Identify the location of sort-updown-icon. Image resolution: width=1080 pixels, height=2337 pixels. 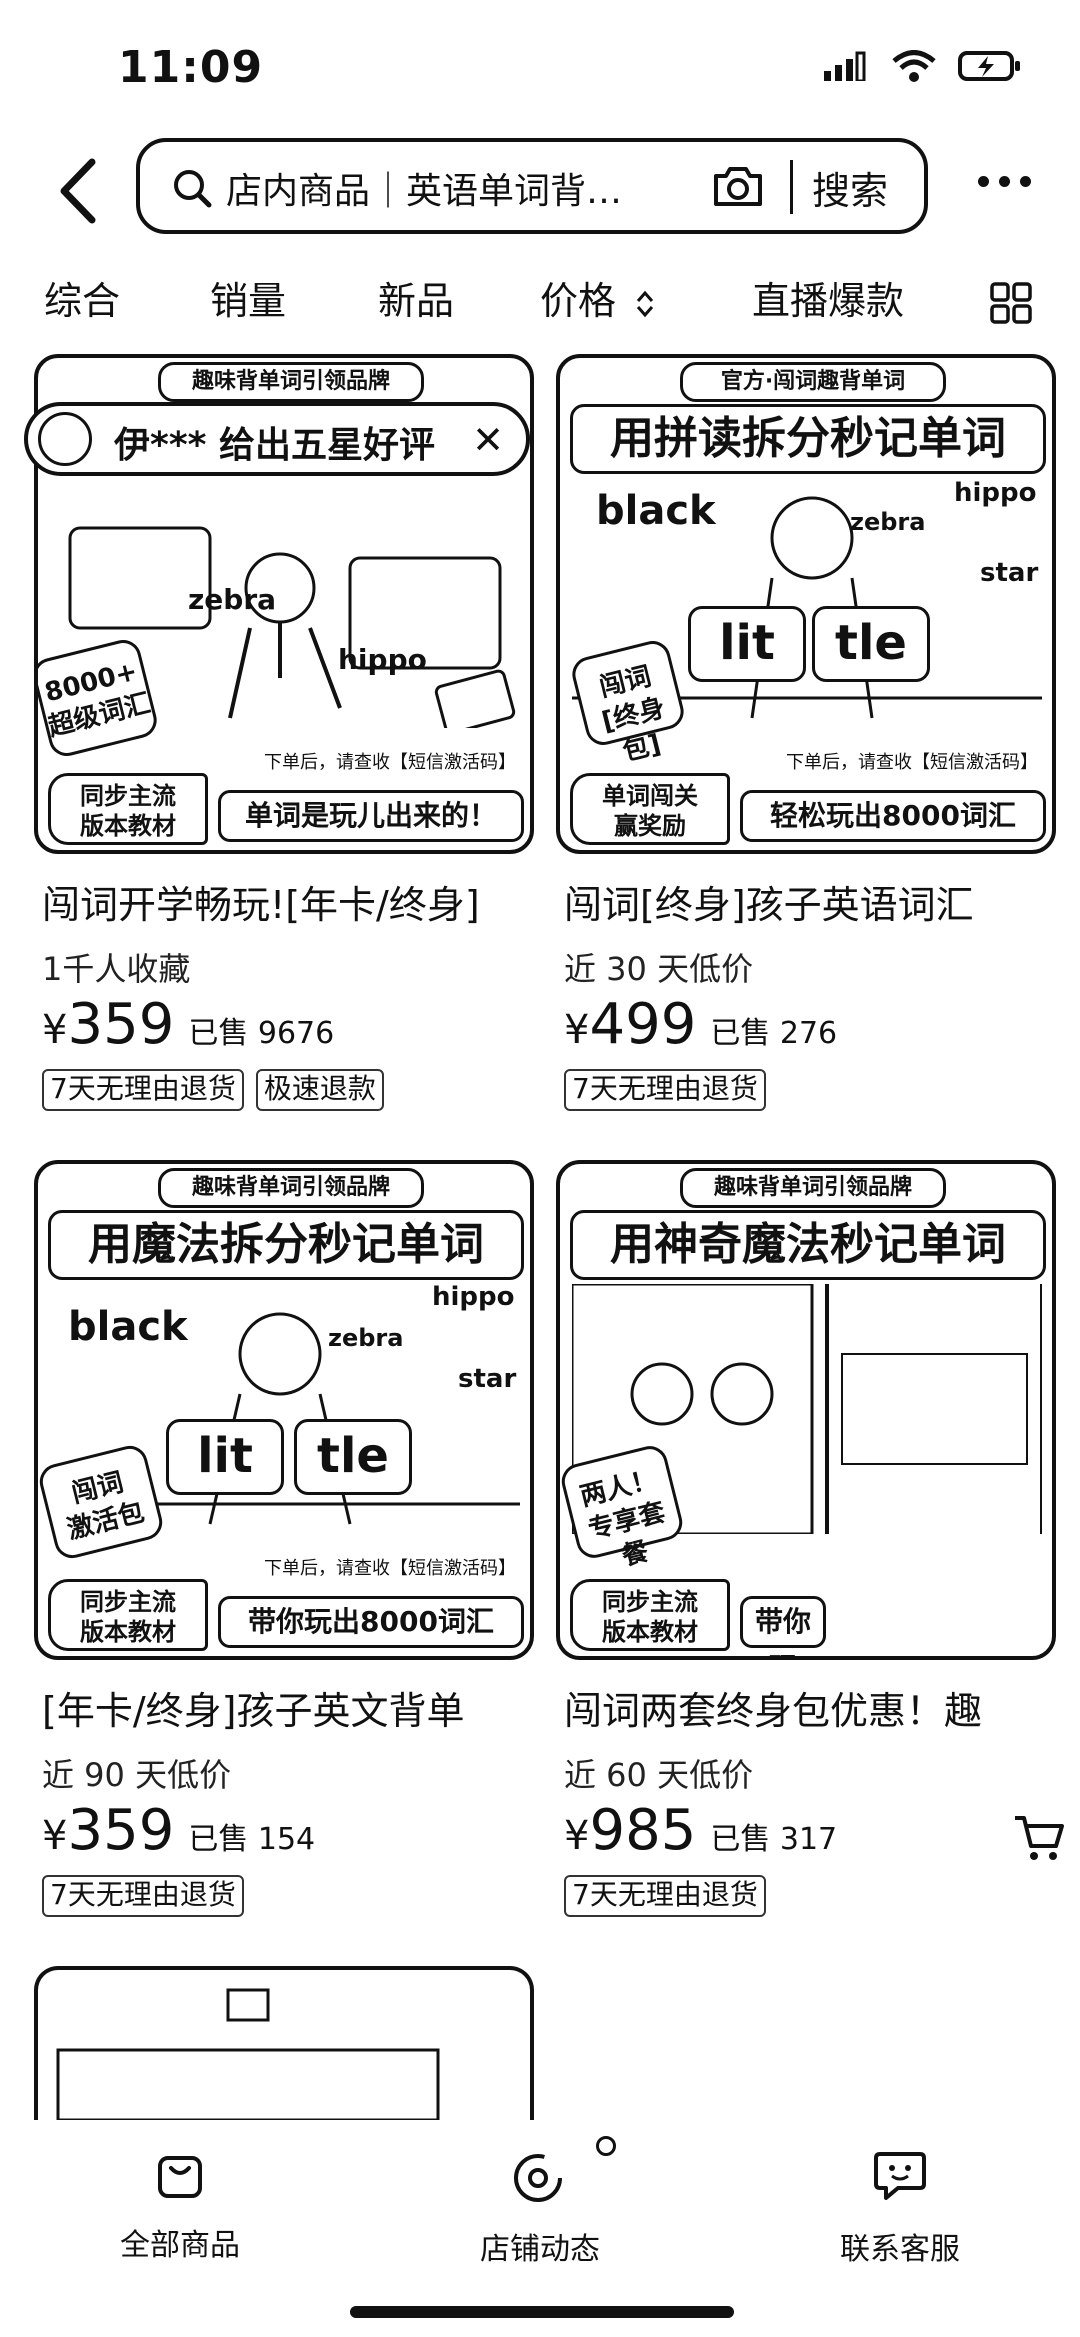
(645, 303).